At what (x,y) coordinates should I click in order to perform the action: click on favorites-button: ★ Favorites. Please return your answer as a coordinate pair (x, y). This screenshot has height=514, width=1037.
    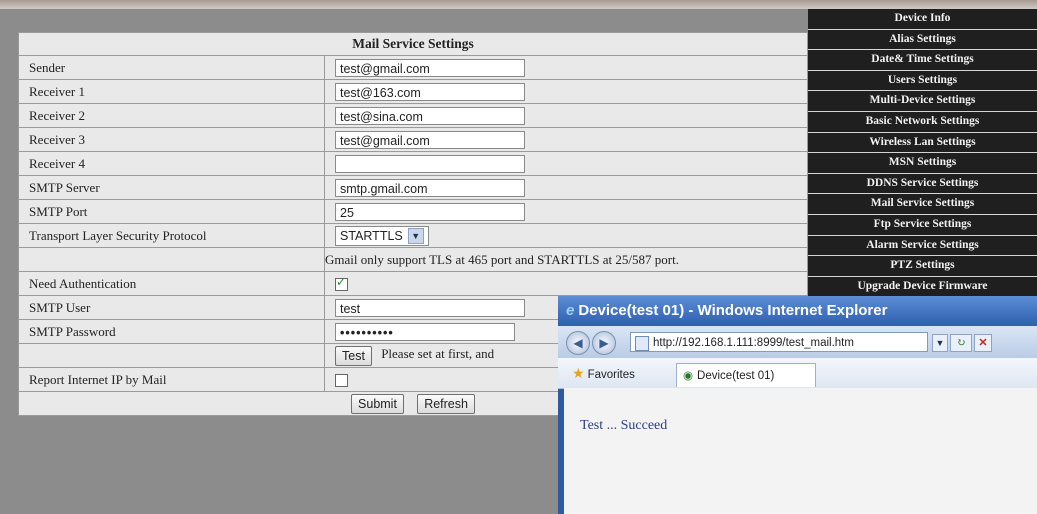
    Looking at the image, I should click on (603, 373).